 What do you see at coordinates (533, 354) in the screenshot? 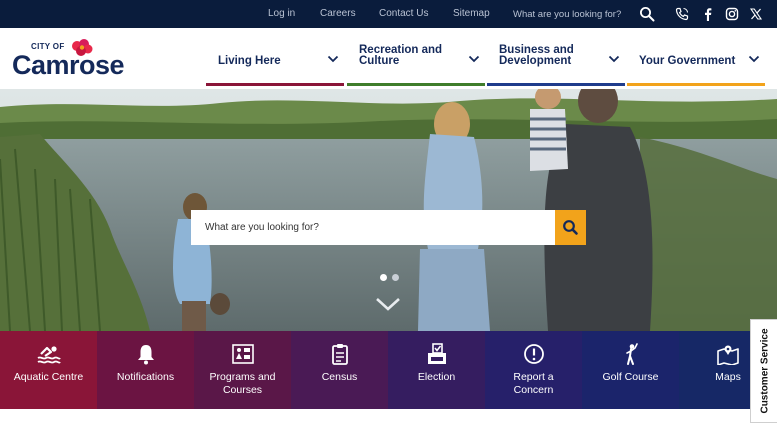
I see `exclamation-icon` at bounding box center [533, 354].